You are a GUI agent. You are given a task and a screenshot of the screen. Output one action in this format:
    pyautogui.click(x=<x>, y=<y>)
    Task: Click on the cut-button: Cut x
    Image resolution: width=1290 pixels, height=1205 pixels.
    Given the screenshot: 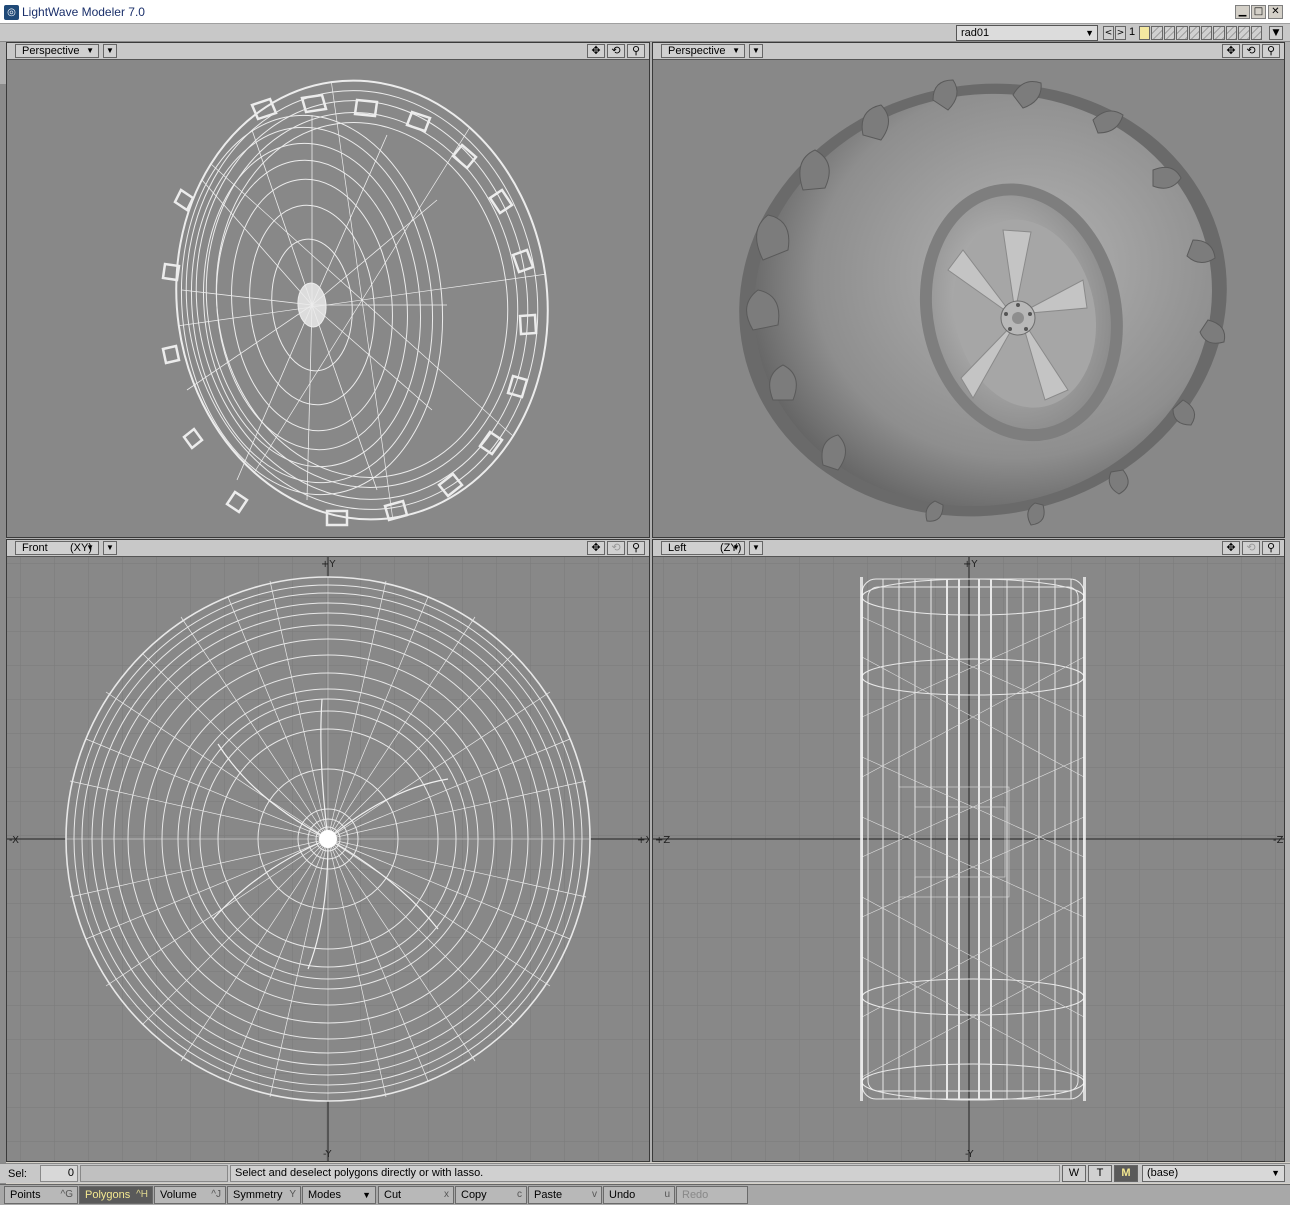 What is the action you would take?
    pyautogui.click(x=416, y=1195)
    